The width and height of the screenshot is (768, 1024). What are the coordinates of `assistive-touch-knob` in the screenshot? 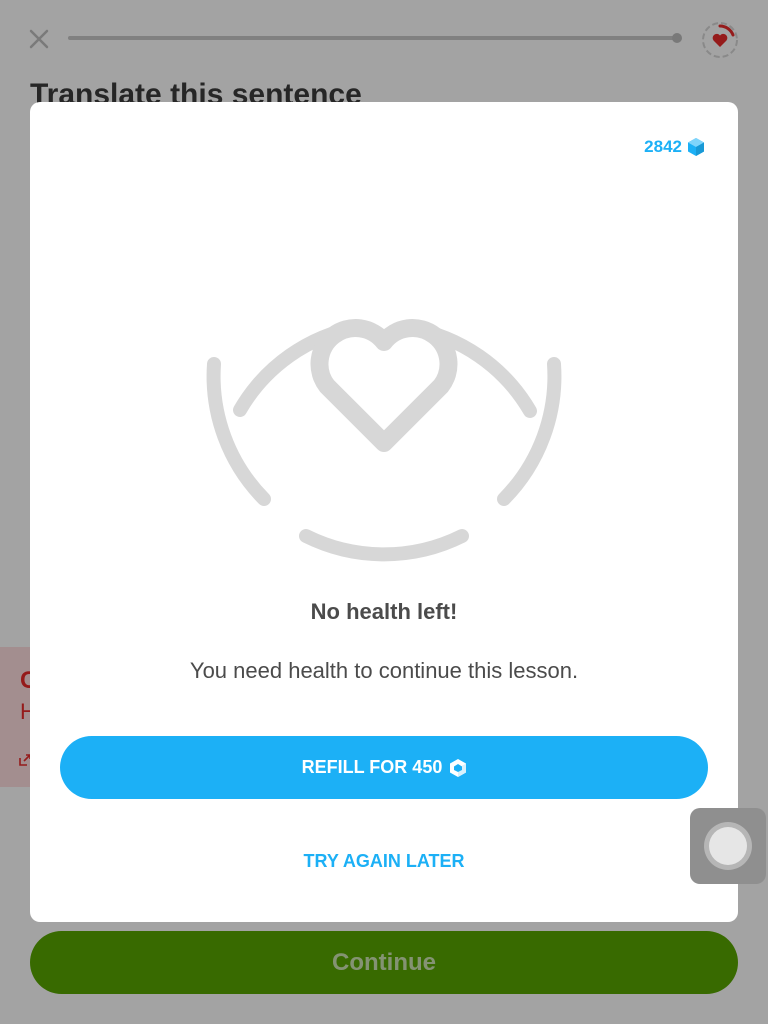 It's located at (728, 846).